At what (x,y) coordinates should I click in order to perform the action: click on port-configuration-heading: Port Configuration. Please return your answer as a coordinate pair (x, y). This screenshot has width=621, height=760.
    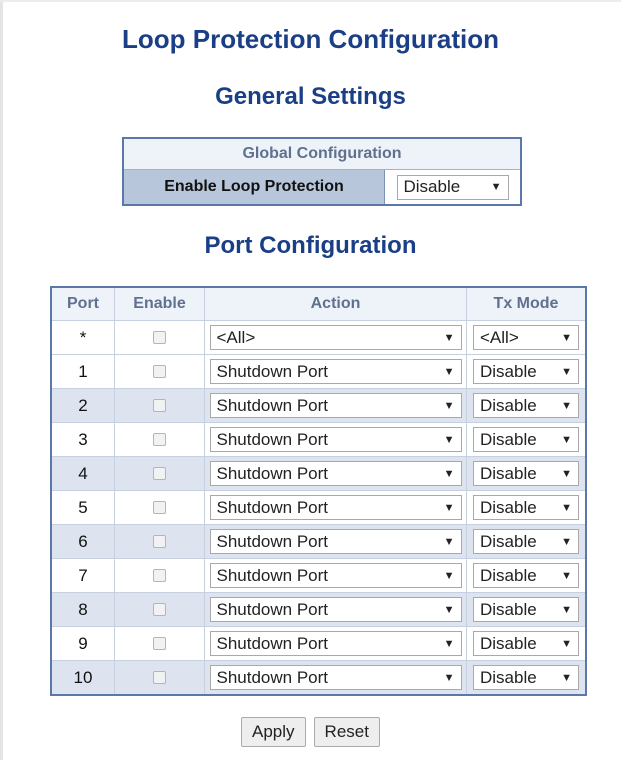
    Looking at the image, I should click on (310, 245).